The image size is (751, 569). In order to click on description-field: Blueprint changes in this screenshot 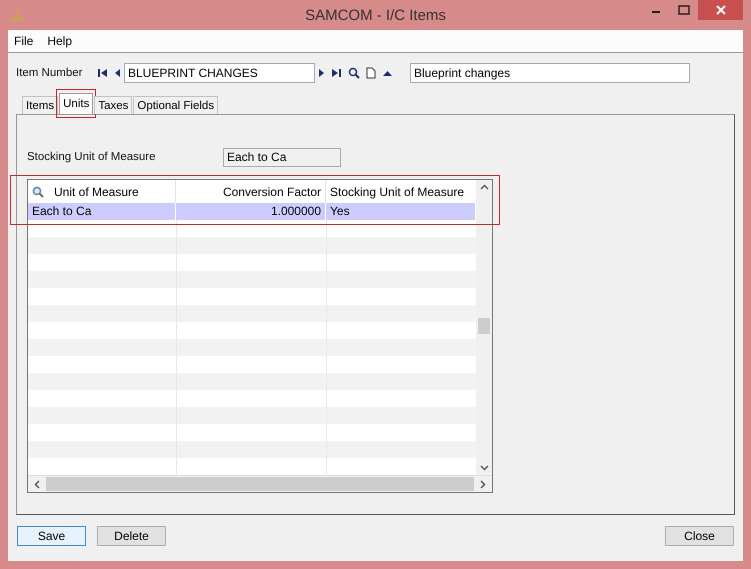, I will do `click(550, 73)`.